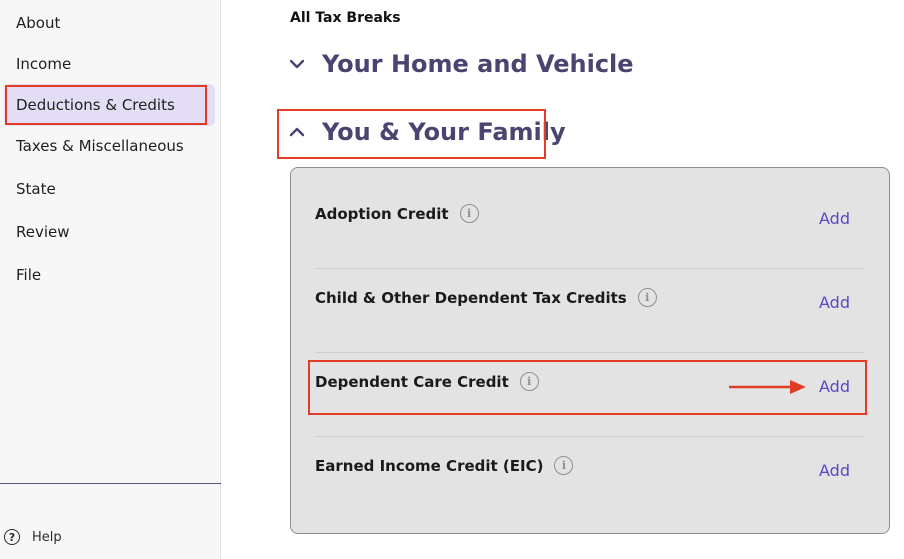 Image resolution: width=904 pixels, height=559 pixels. I want to click on highlight-box-deductions, so click(106, 105).